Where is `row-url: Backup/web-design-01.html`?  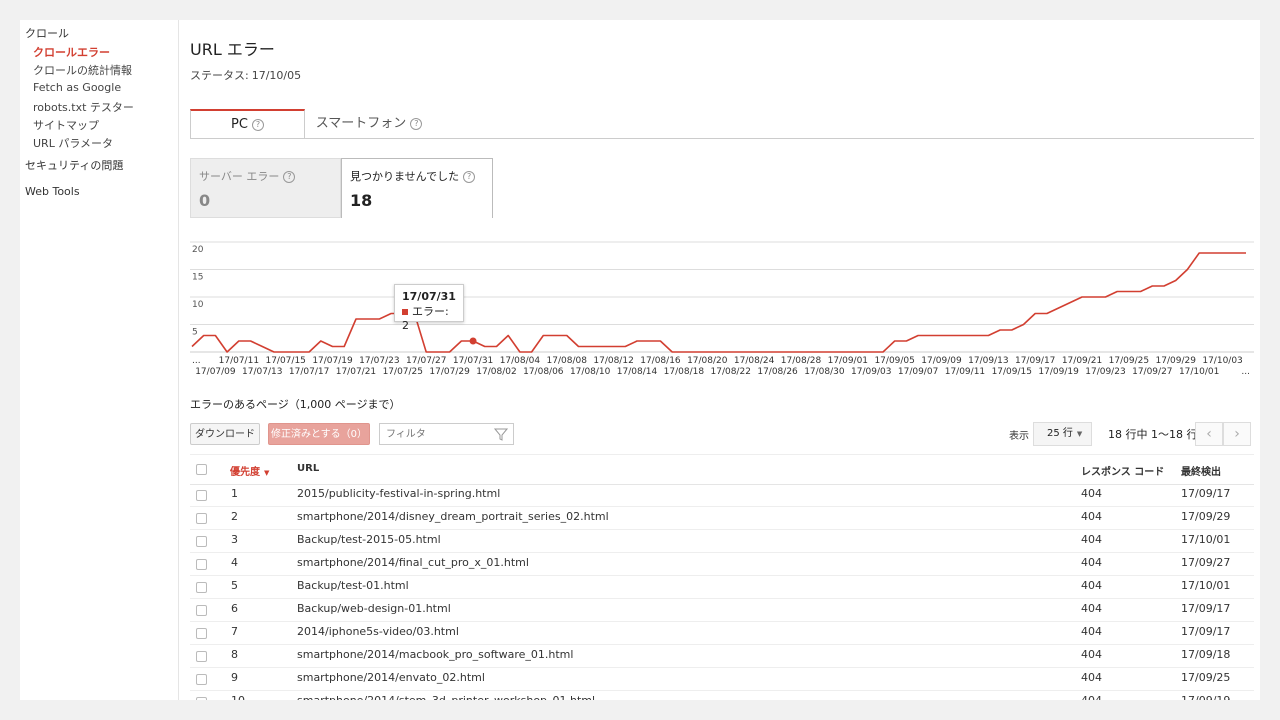
row-url: Backup/web-design-01.html is located at coordinates (374, 608).